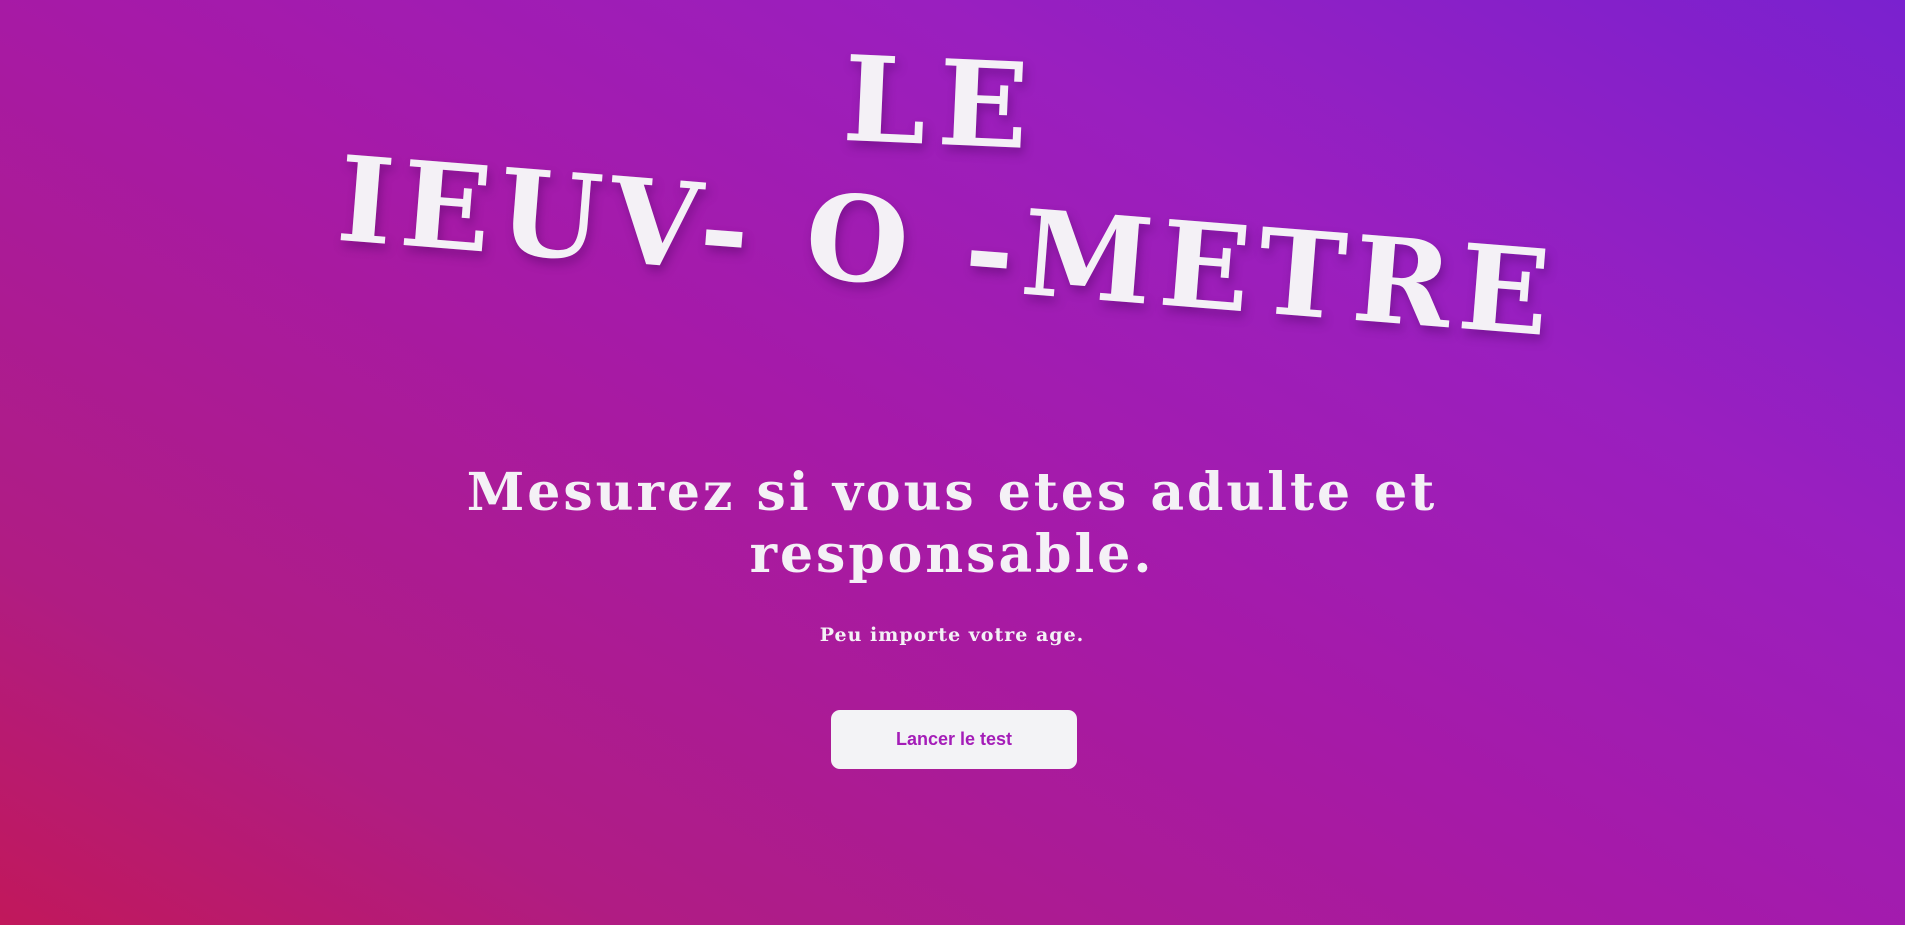  Describe the element at coordinates (952, 635) in the screenshot. I see `page-subtitle: Peu importe votre age.` at that location.